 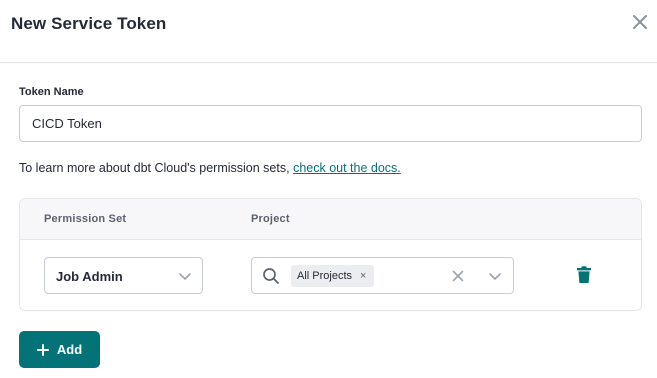 What do you see at coordinates (584, 275) in the screenshot?
I see `trash-icon` at bounding box center [584, 275].